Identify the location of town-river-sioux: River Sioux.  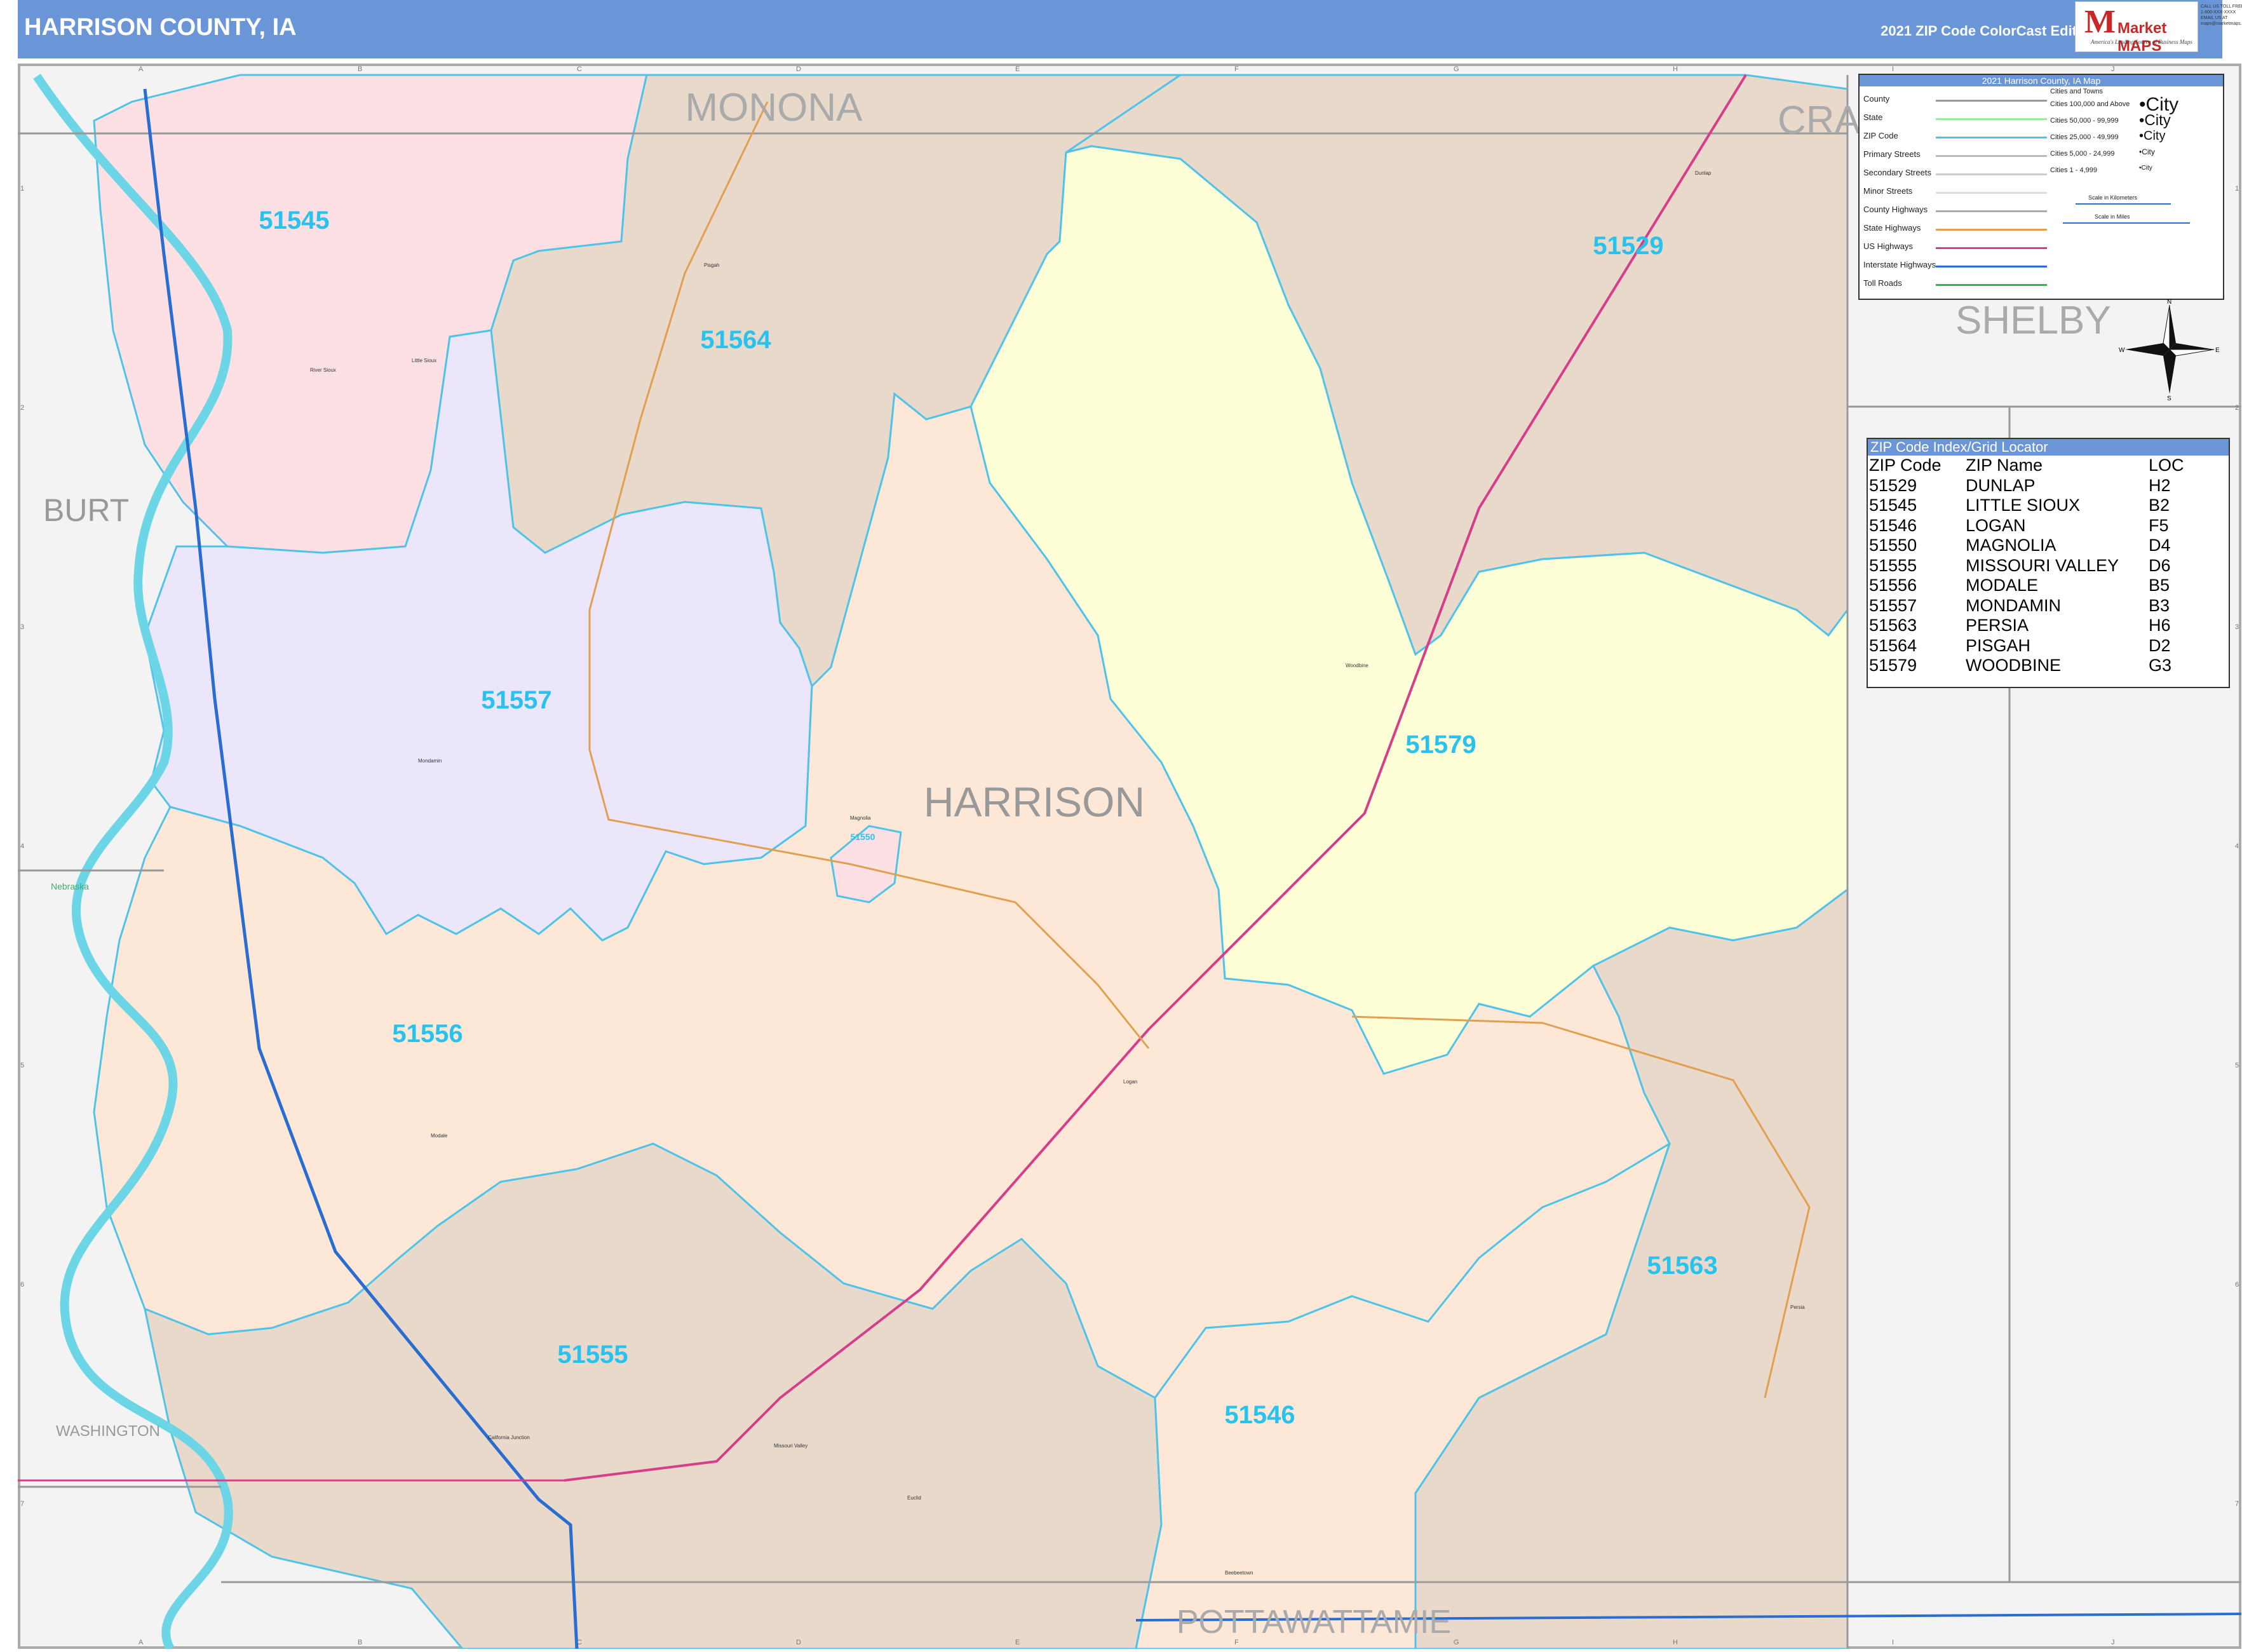
(323, 370).